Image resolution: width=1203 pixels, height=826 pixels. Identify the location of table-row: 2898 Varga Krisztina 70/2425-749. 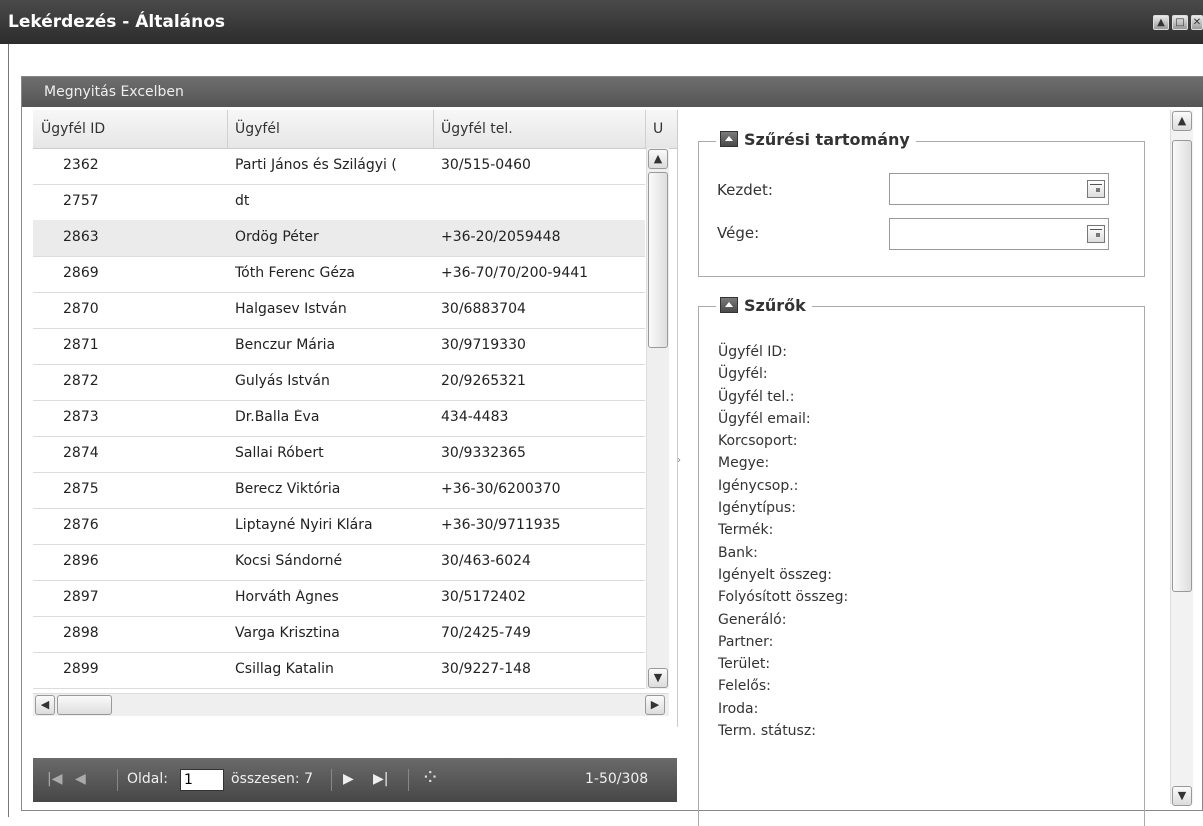
(339, 634).